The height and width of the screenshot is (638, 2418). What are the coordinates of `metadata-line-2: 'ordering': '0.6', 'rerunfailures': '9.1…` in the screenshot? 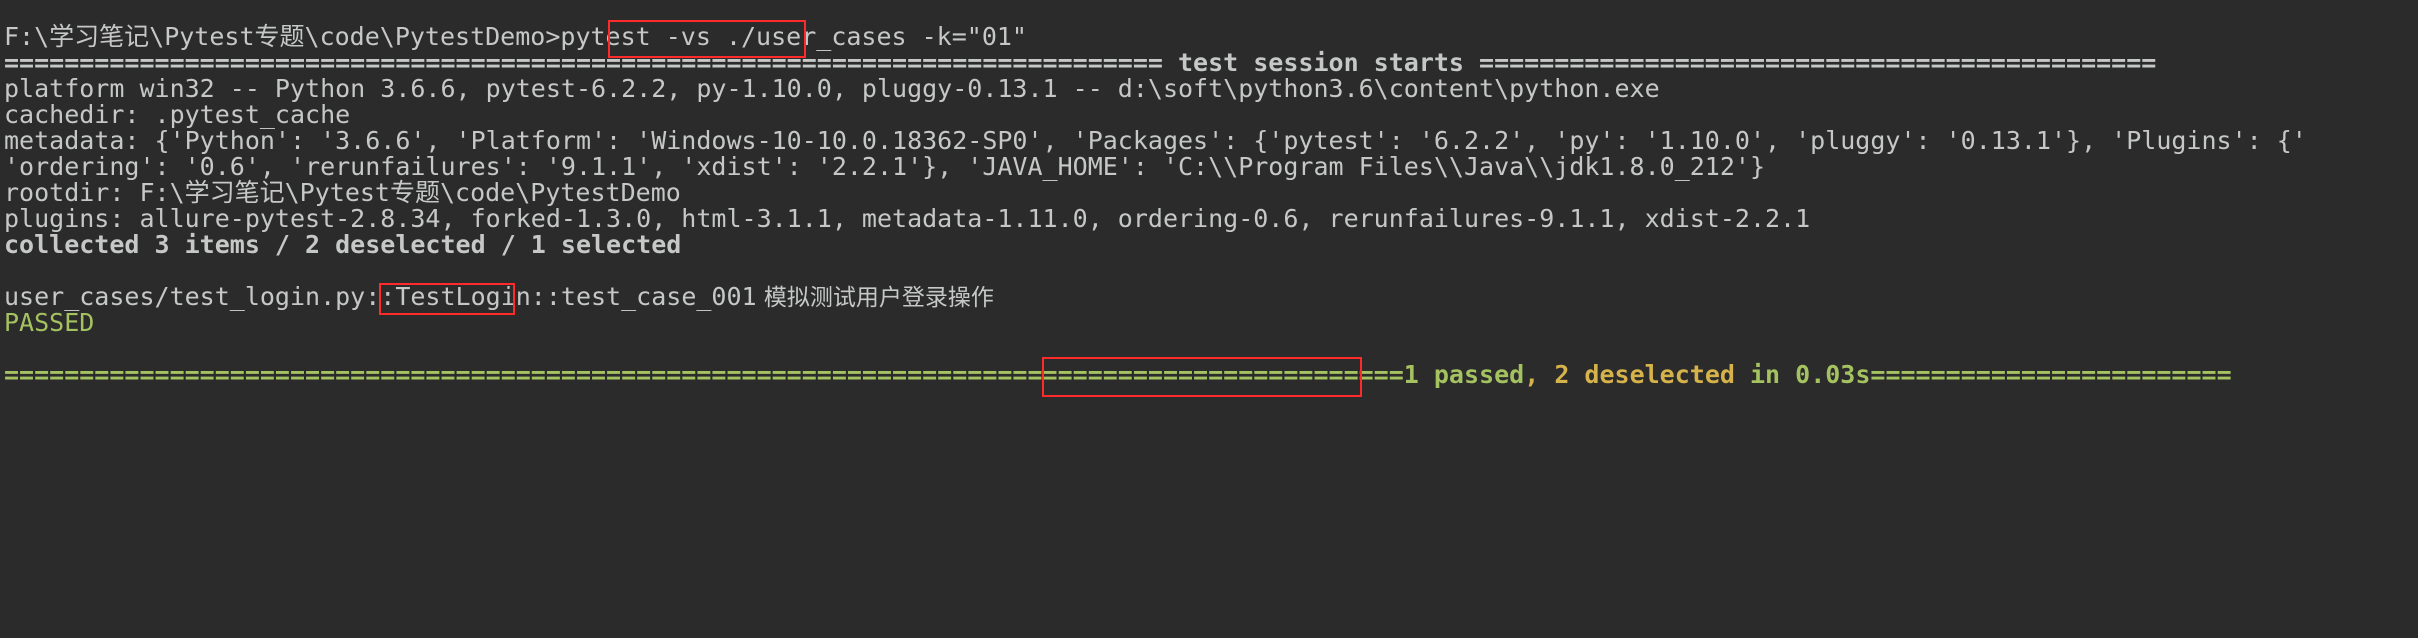 It's located at (884, 166).